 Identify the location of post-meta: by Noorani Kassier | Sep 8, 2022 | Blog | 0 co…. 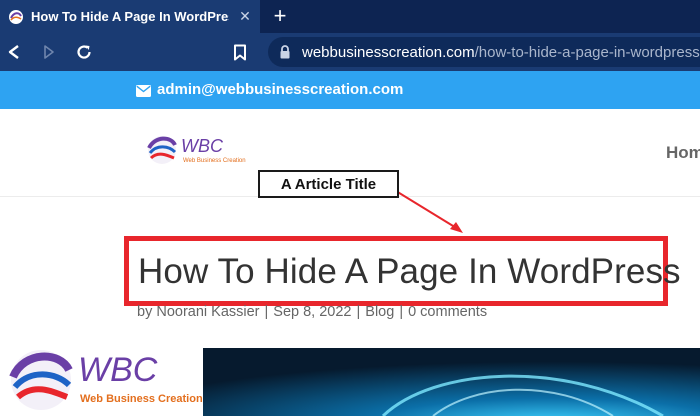
(312, 312).